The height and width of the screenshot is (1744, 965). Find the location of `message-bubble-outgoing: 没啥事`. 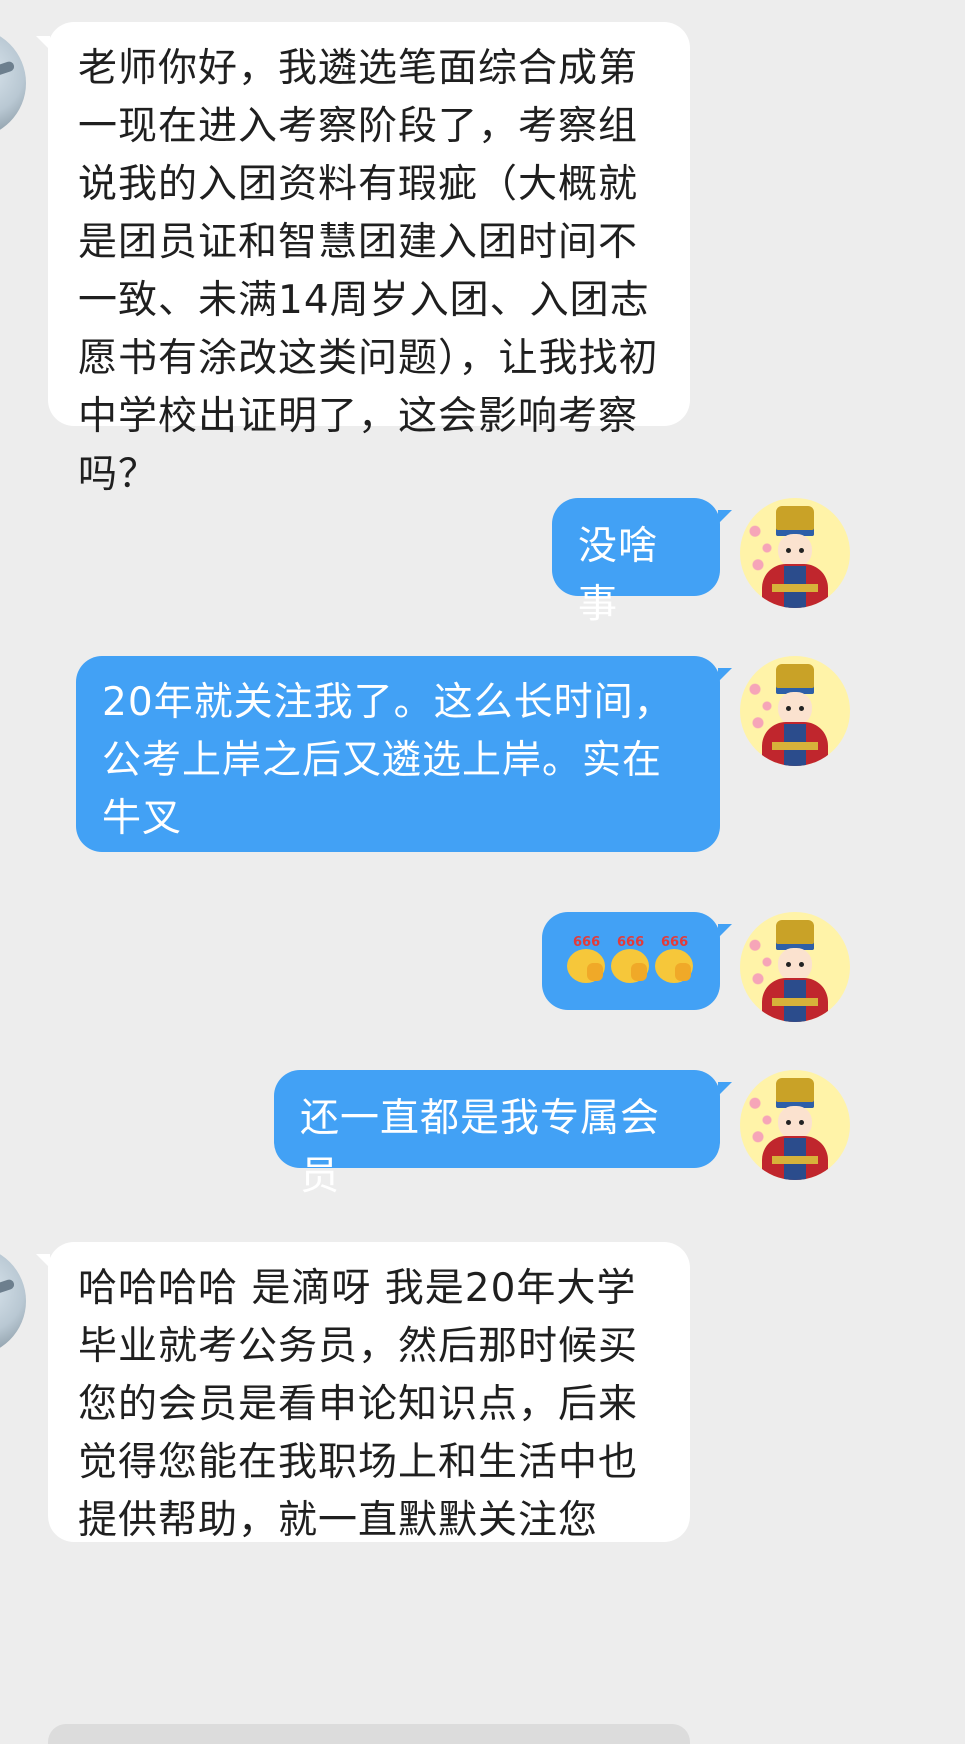

message-bubble-outgoing: 没啥事 is located at coordinates (636, 562).